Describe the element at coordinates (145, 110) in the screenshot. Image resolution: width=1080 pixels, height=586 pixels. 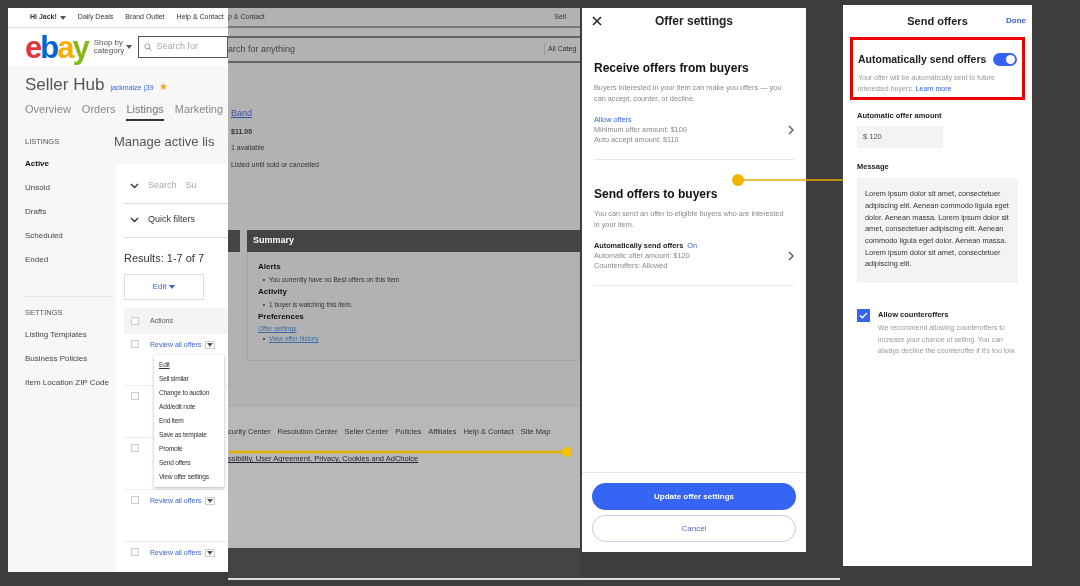
I see `nav-tab: Listings` at that location.